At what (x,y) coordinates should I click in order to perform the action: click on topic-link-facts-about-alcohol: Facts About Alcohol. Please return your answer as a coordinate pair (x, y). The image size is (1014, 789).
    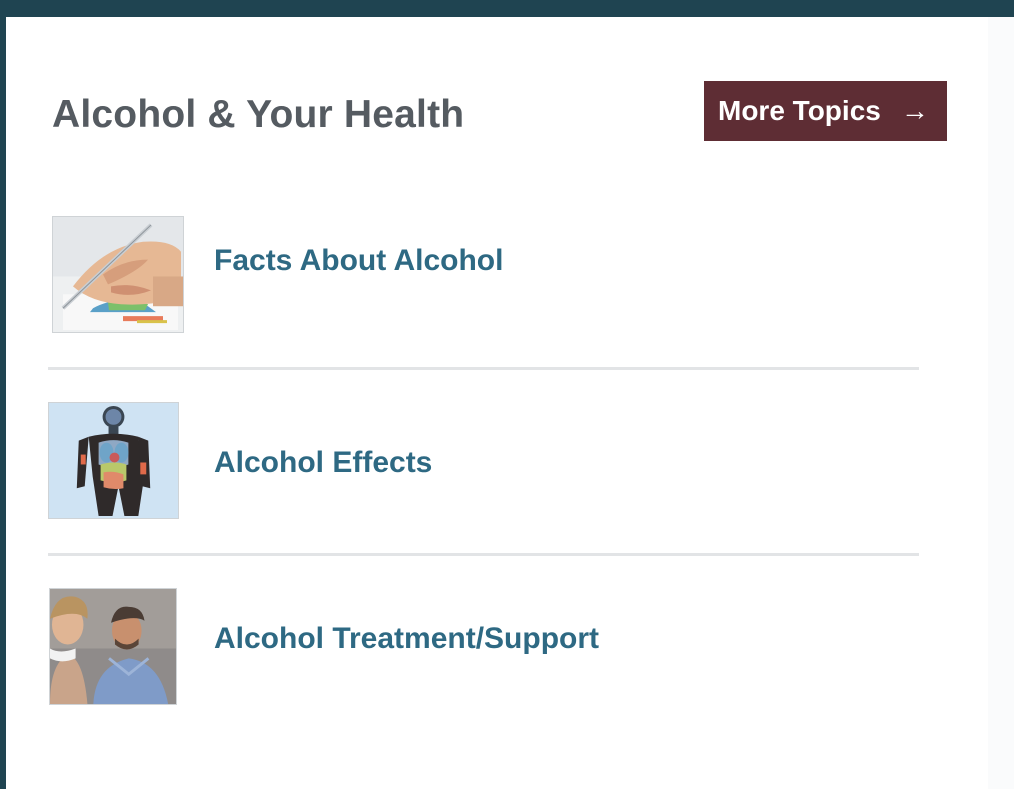
    Looking at the image, I should click on (358, 261).